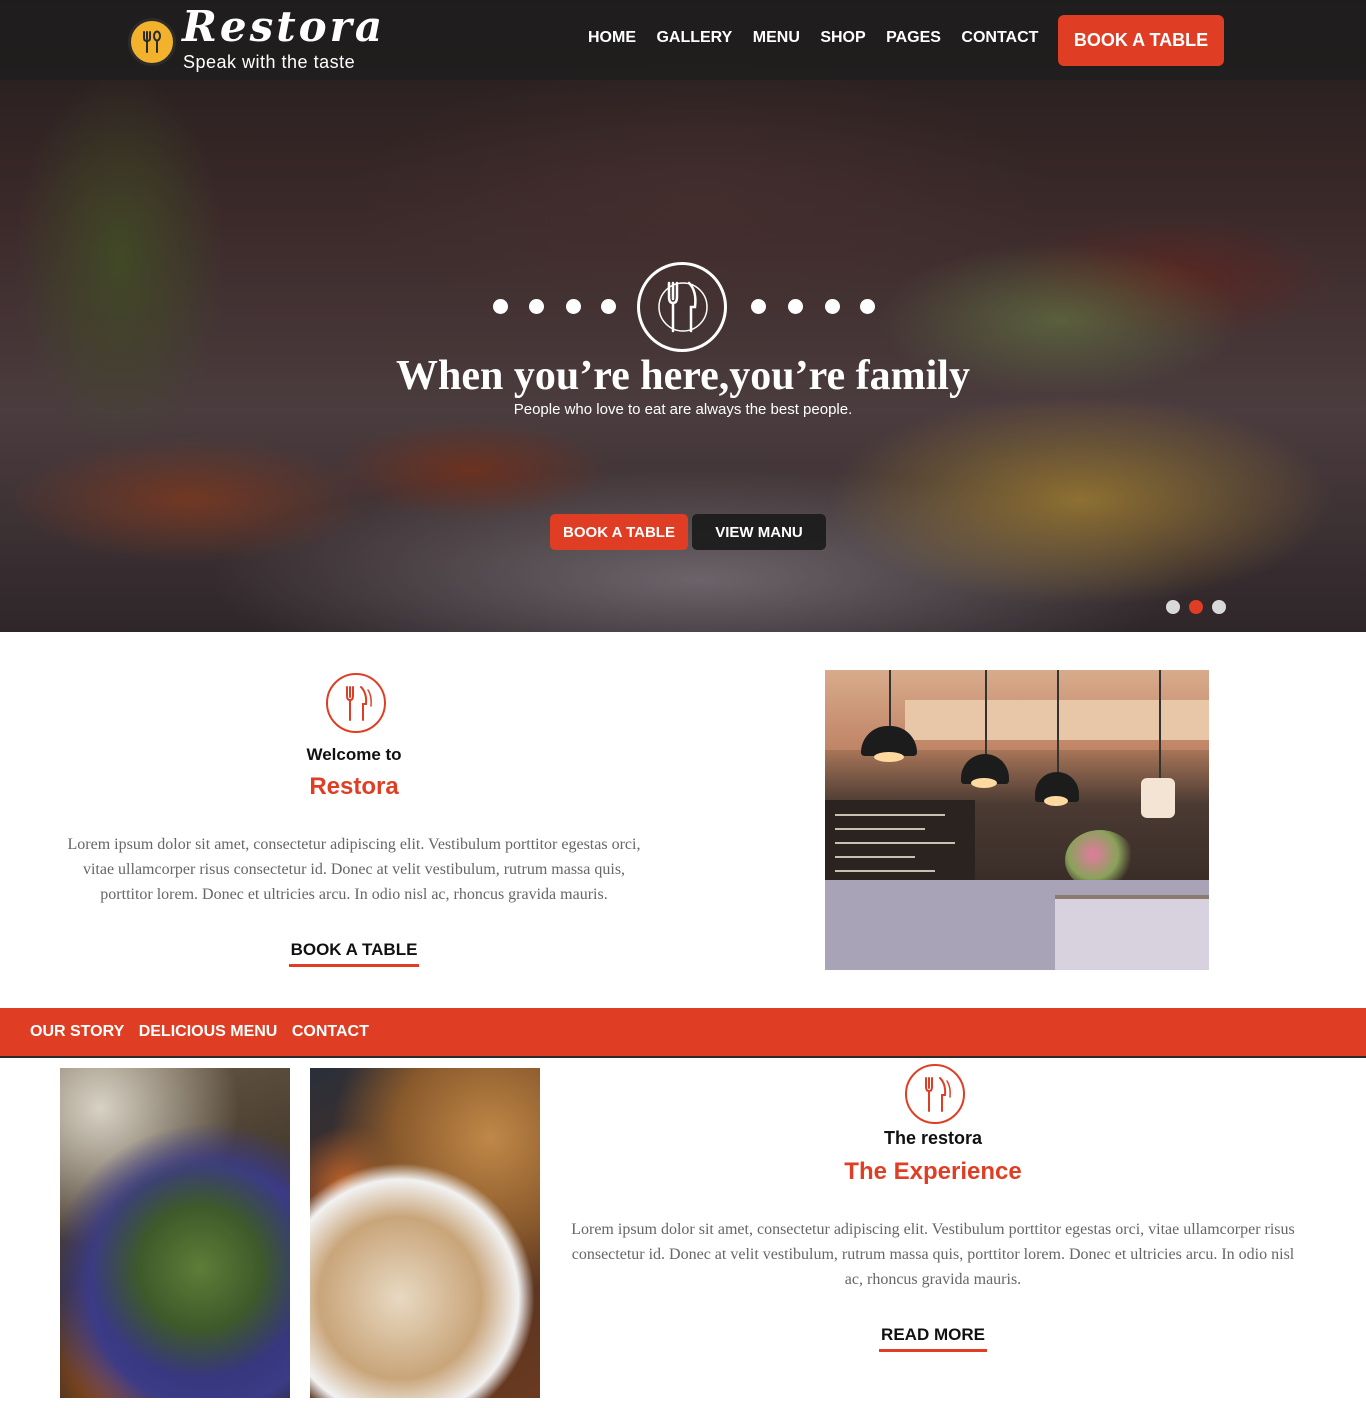 This screenshot has width=1366, height=1408. What do you see at coordinates (354, 786) in the screenshot?
I see `welcome-title: Restora` at bounding box center [354, 786].